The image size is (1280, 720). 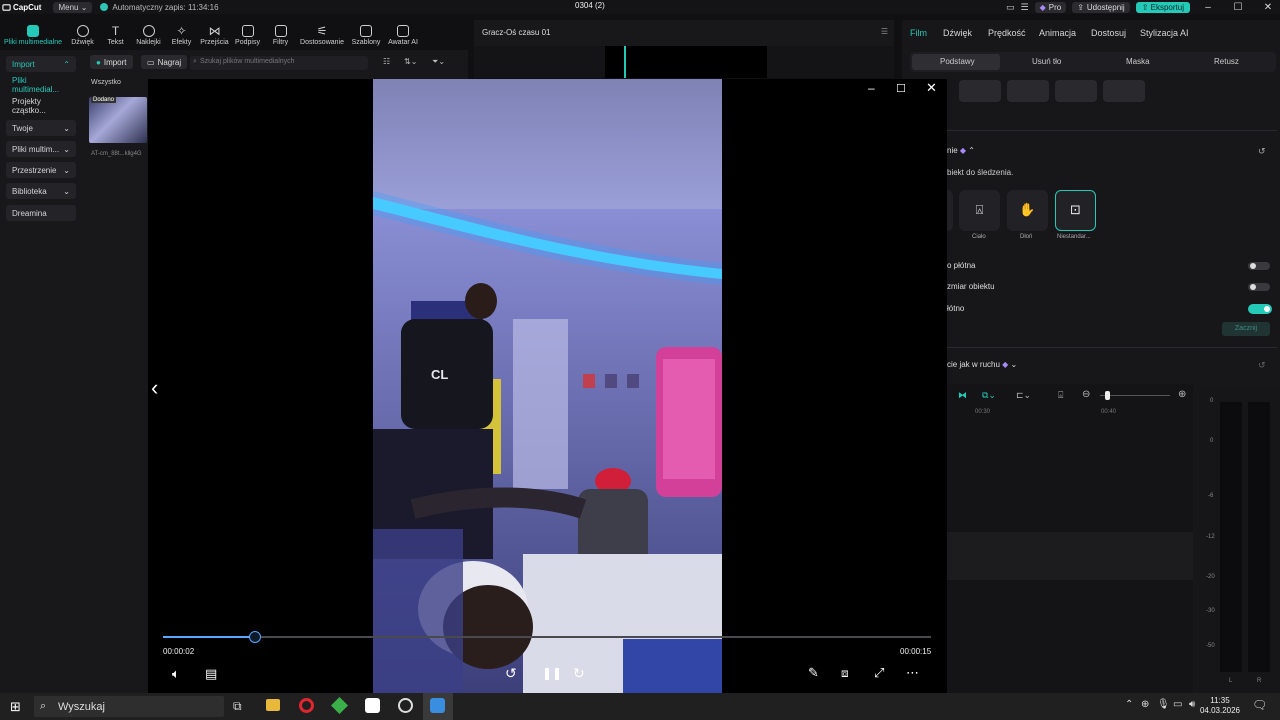 I want to click on tab-audio: Dźwięk, so click(x=957, y=33).